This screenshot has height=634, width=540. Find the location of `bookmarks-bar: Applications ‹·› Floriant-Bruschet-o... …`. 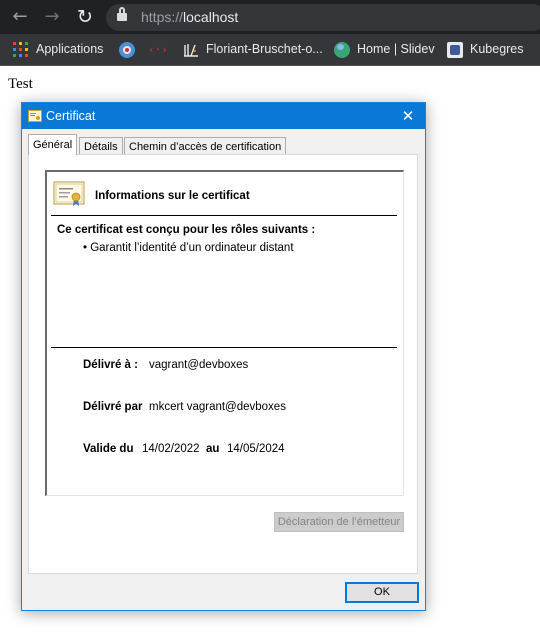

bookmarks-bar: Applications ‹·› Floriant-Bruschet-o... … is located at coordinates (270, 50).